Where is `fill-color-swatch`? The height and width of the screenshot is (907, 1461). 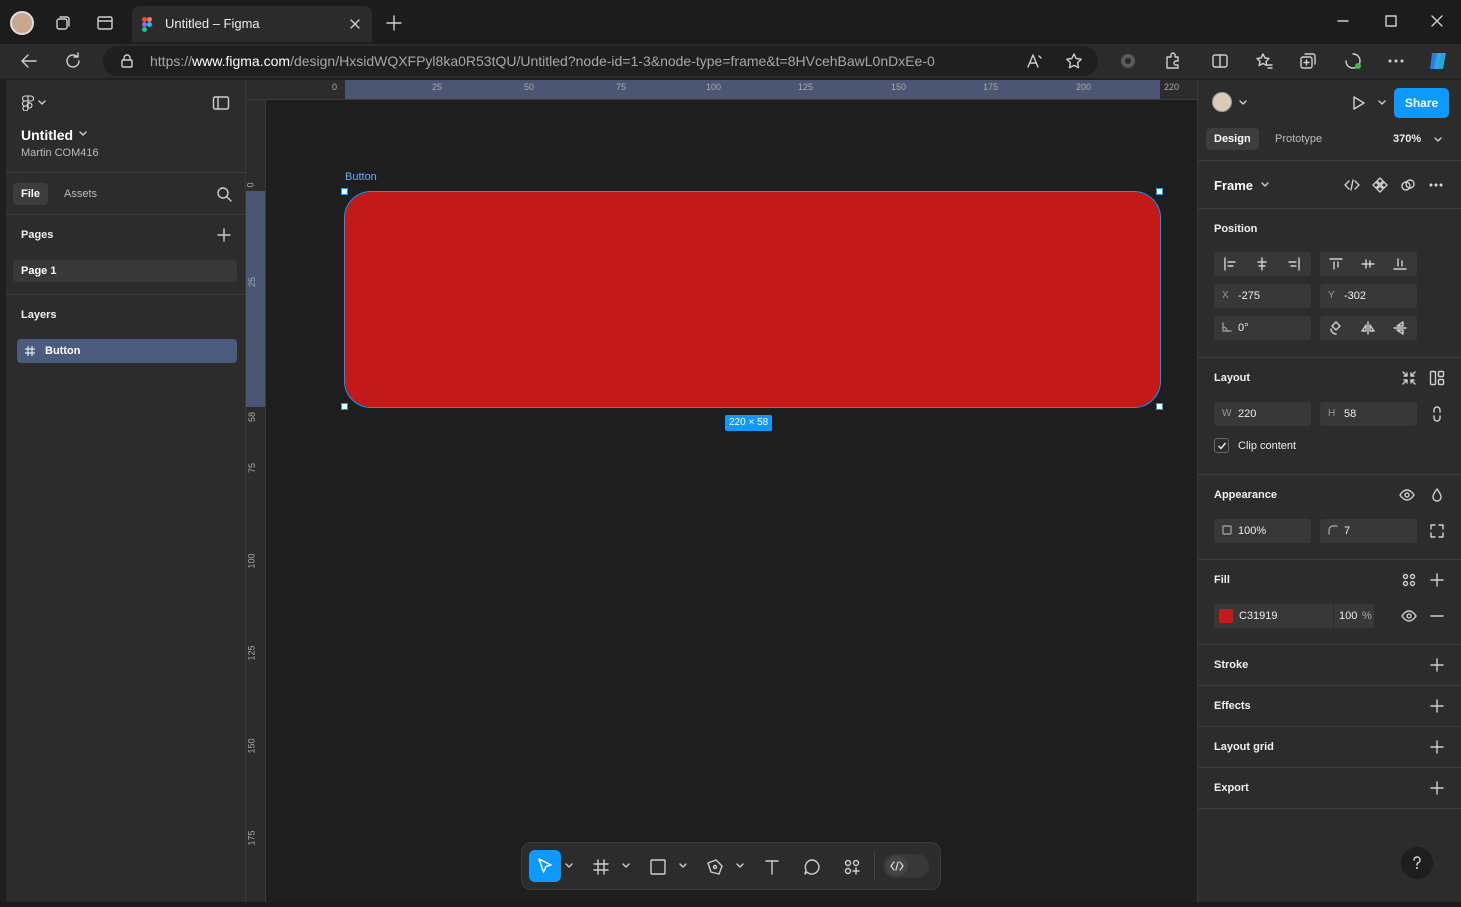
fill-color-swatch is located at coordinates (1226, 616).